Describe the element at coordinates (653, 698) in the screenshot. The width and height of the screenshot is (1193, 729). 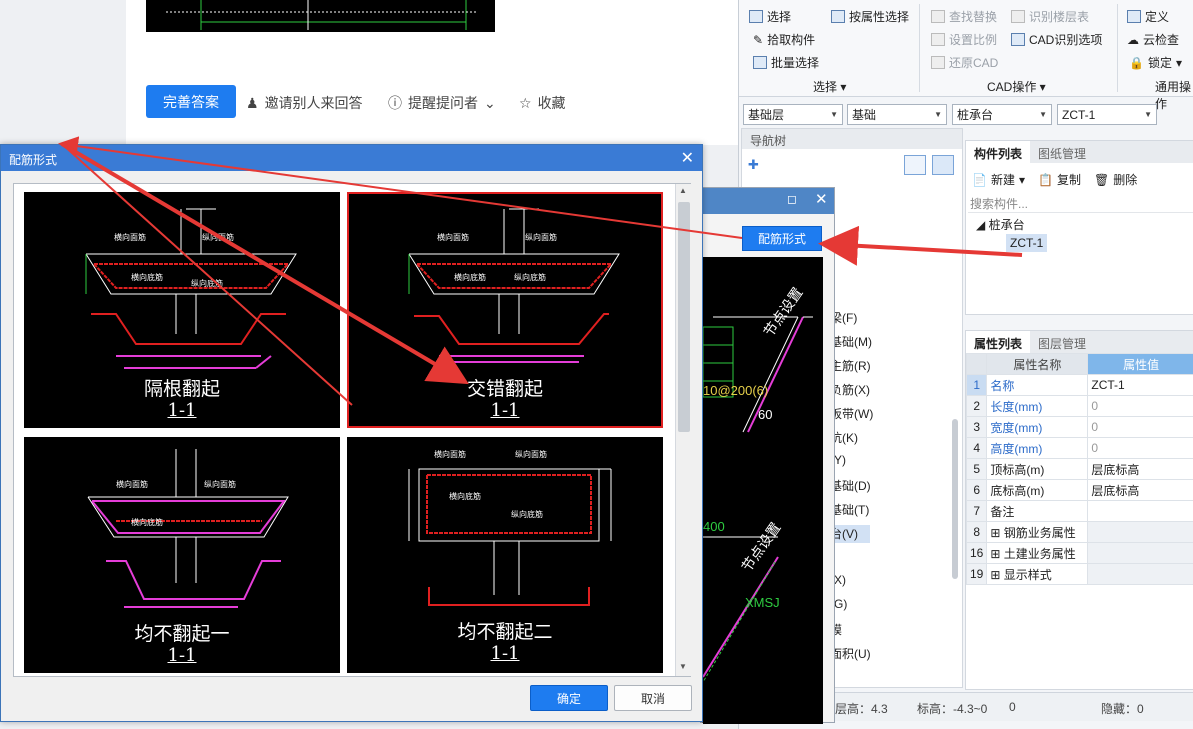
I see `cancel-button: 取消` at that location.